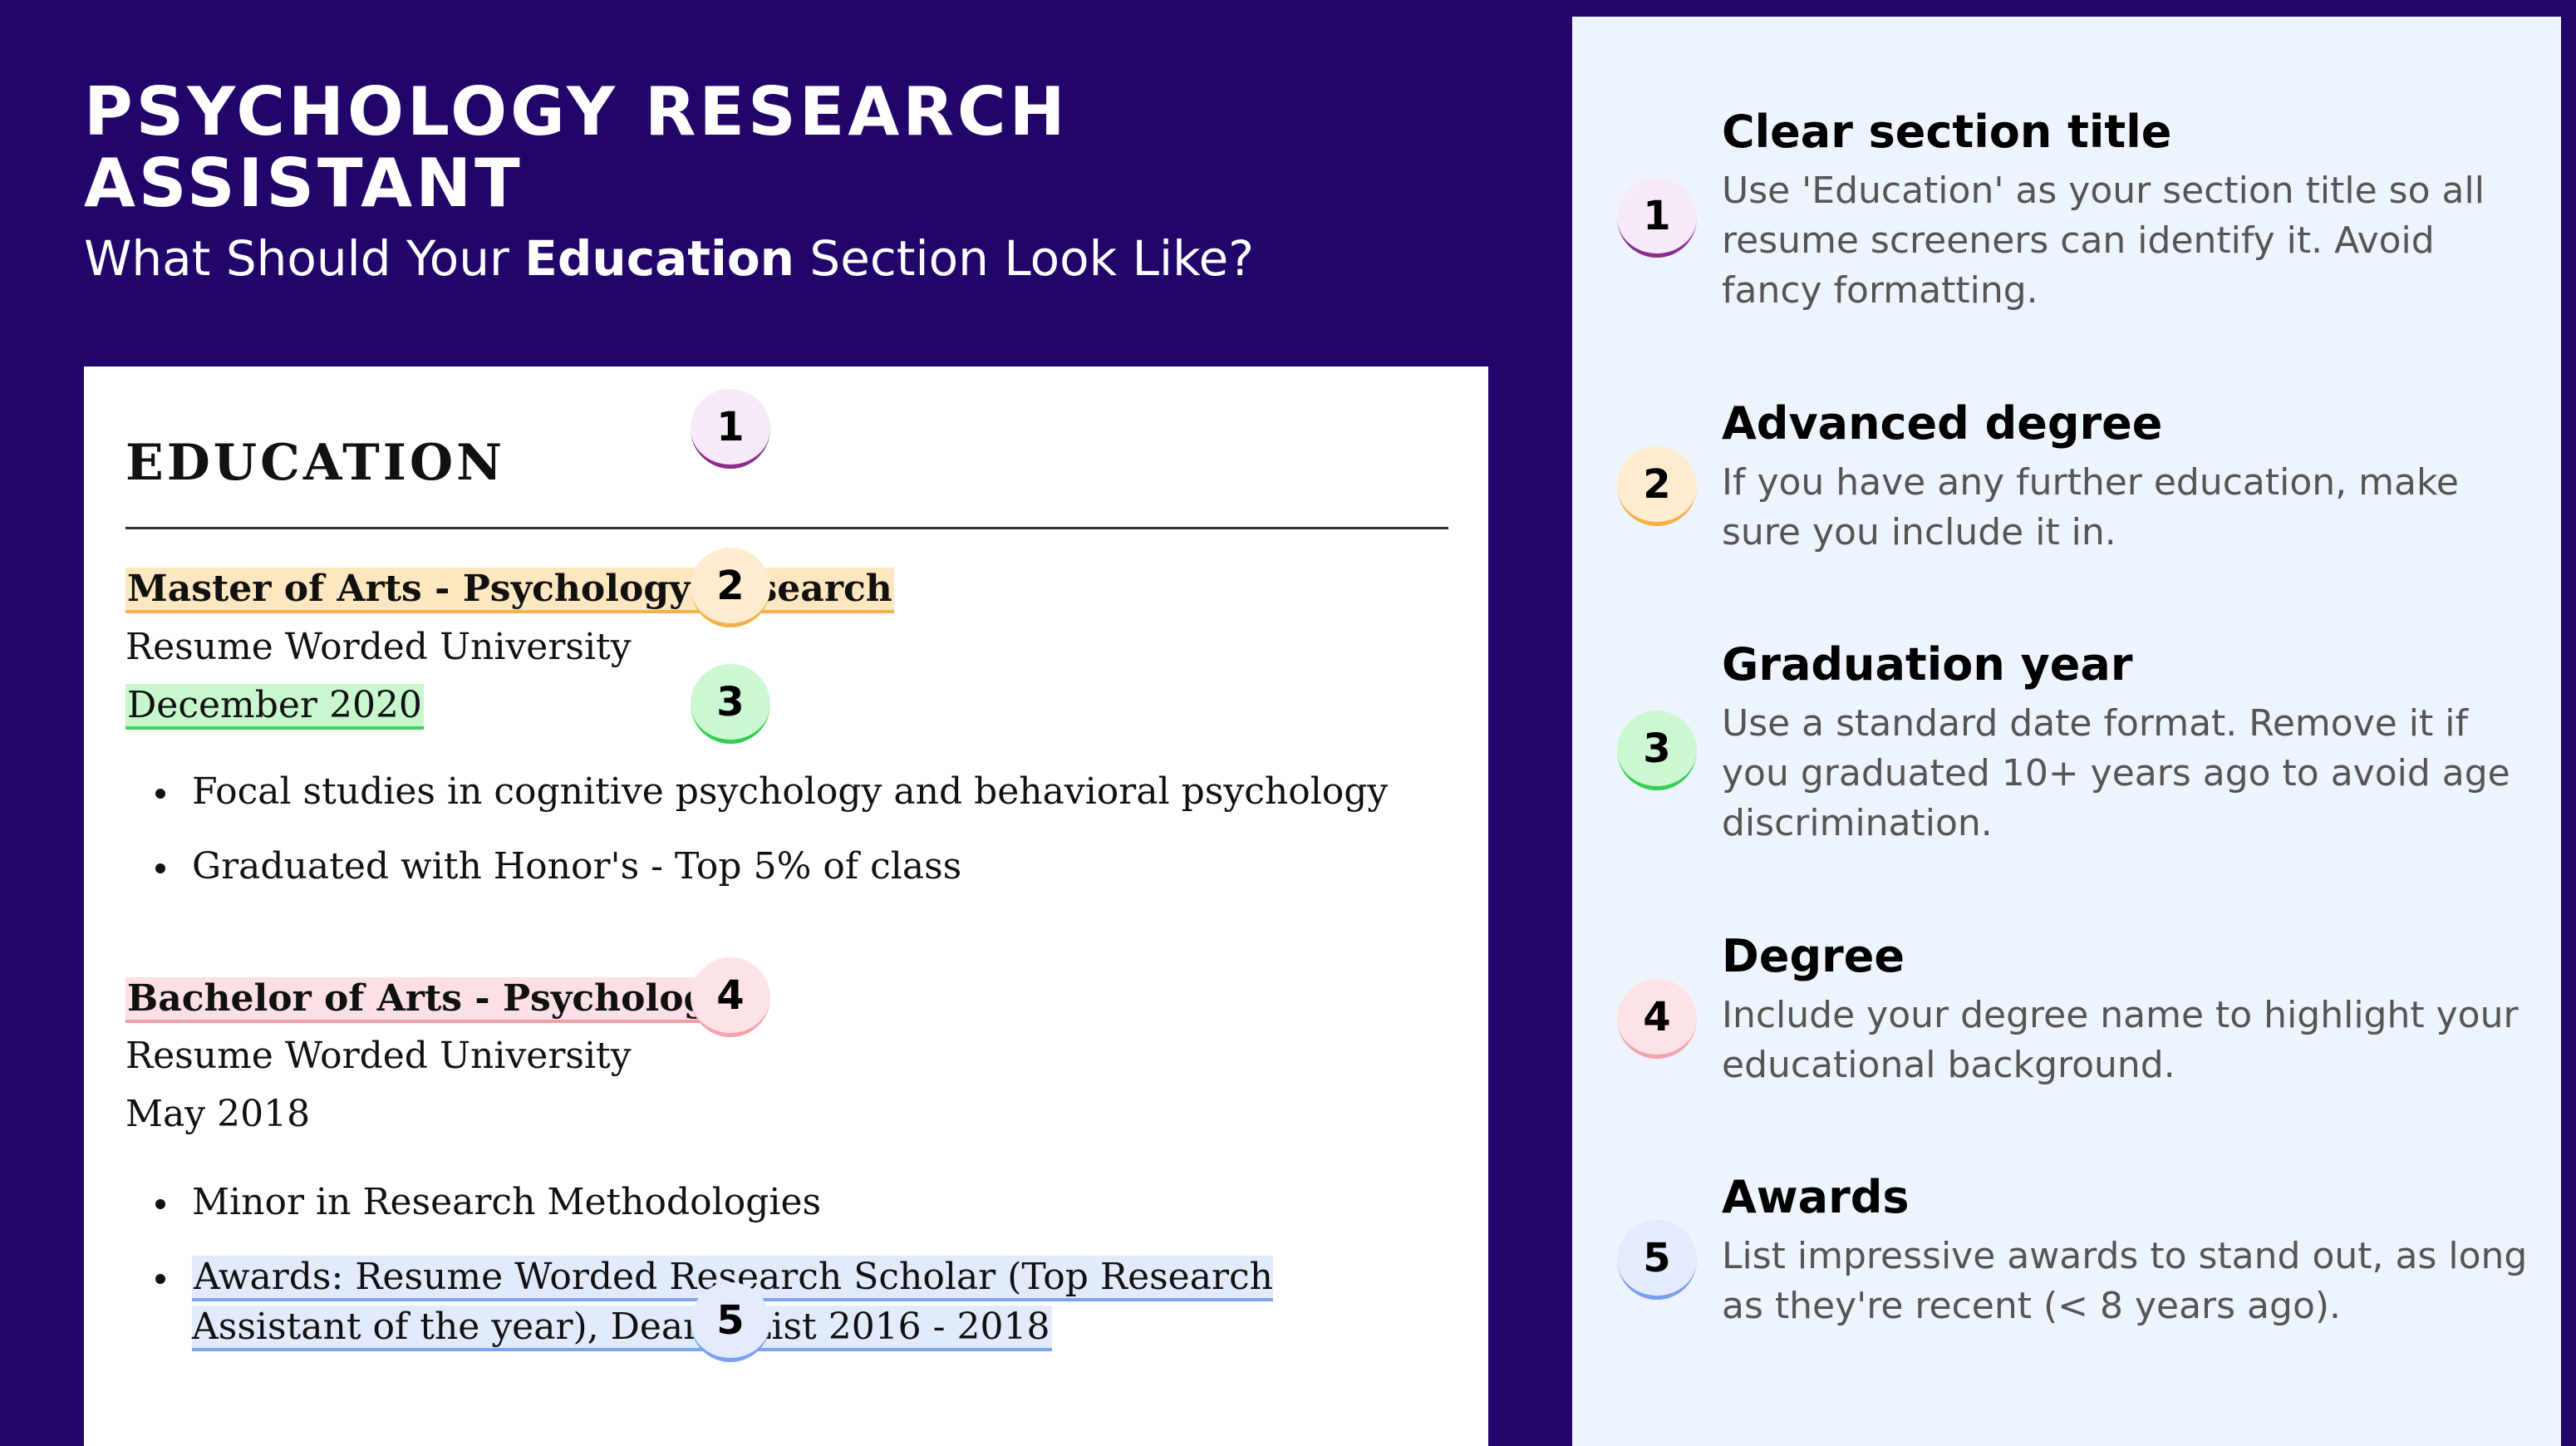 The height and width of the screenshot is (1446, 2576). Describe the element at coordinates (218, 1114) in the screenshot. I see `date-2: May 2018` at that location.